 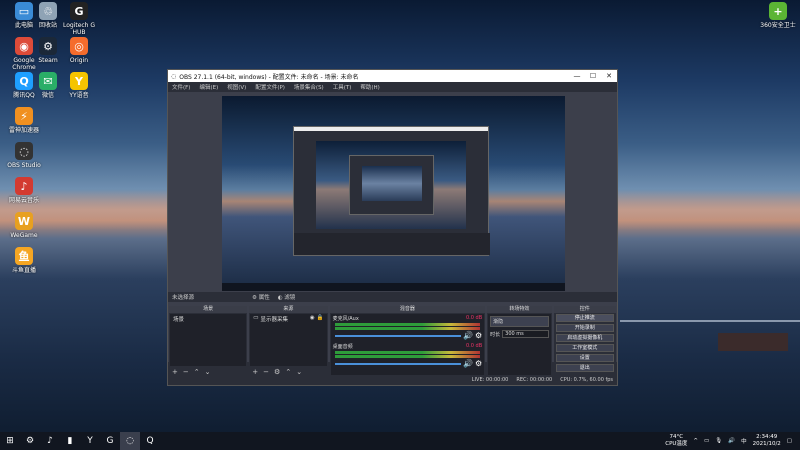 What do you see at coordinates (110, 441) in the screenshot?
I see `logitech-taskbar-icon: G` at bounding box center [110, 441].